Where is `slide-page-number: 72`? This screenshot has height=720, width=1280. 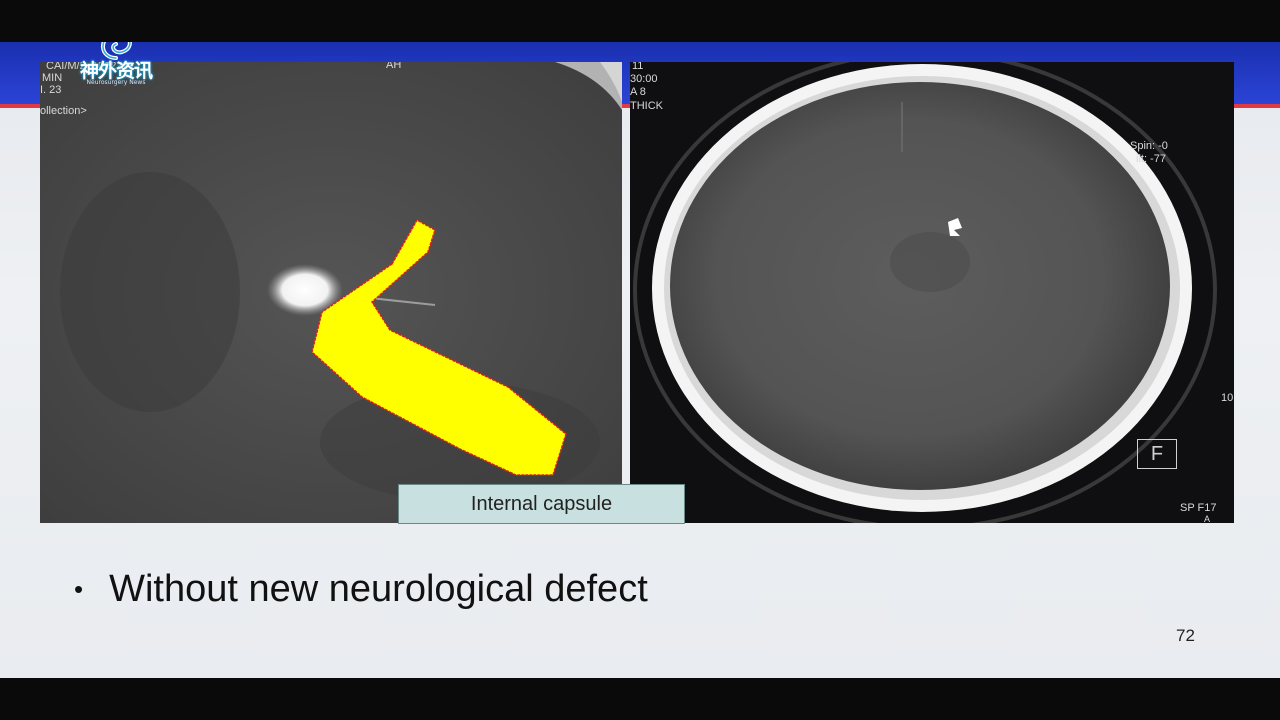
slide-page-number: 72 is located at coordinates (1185, 635).